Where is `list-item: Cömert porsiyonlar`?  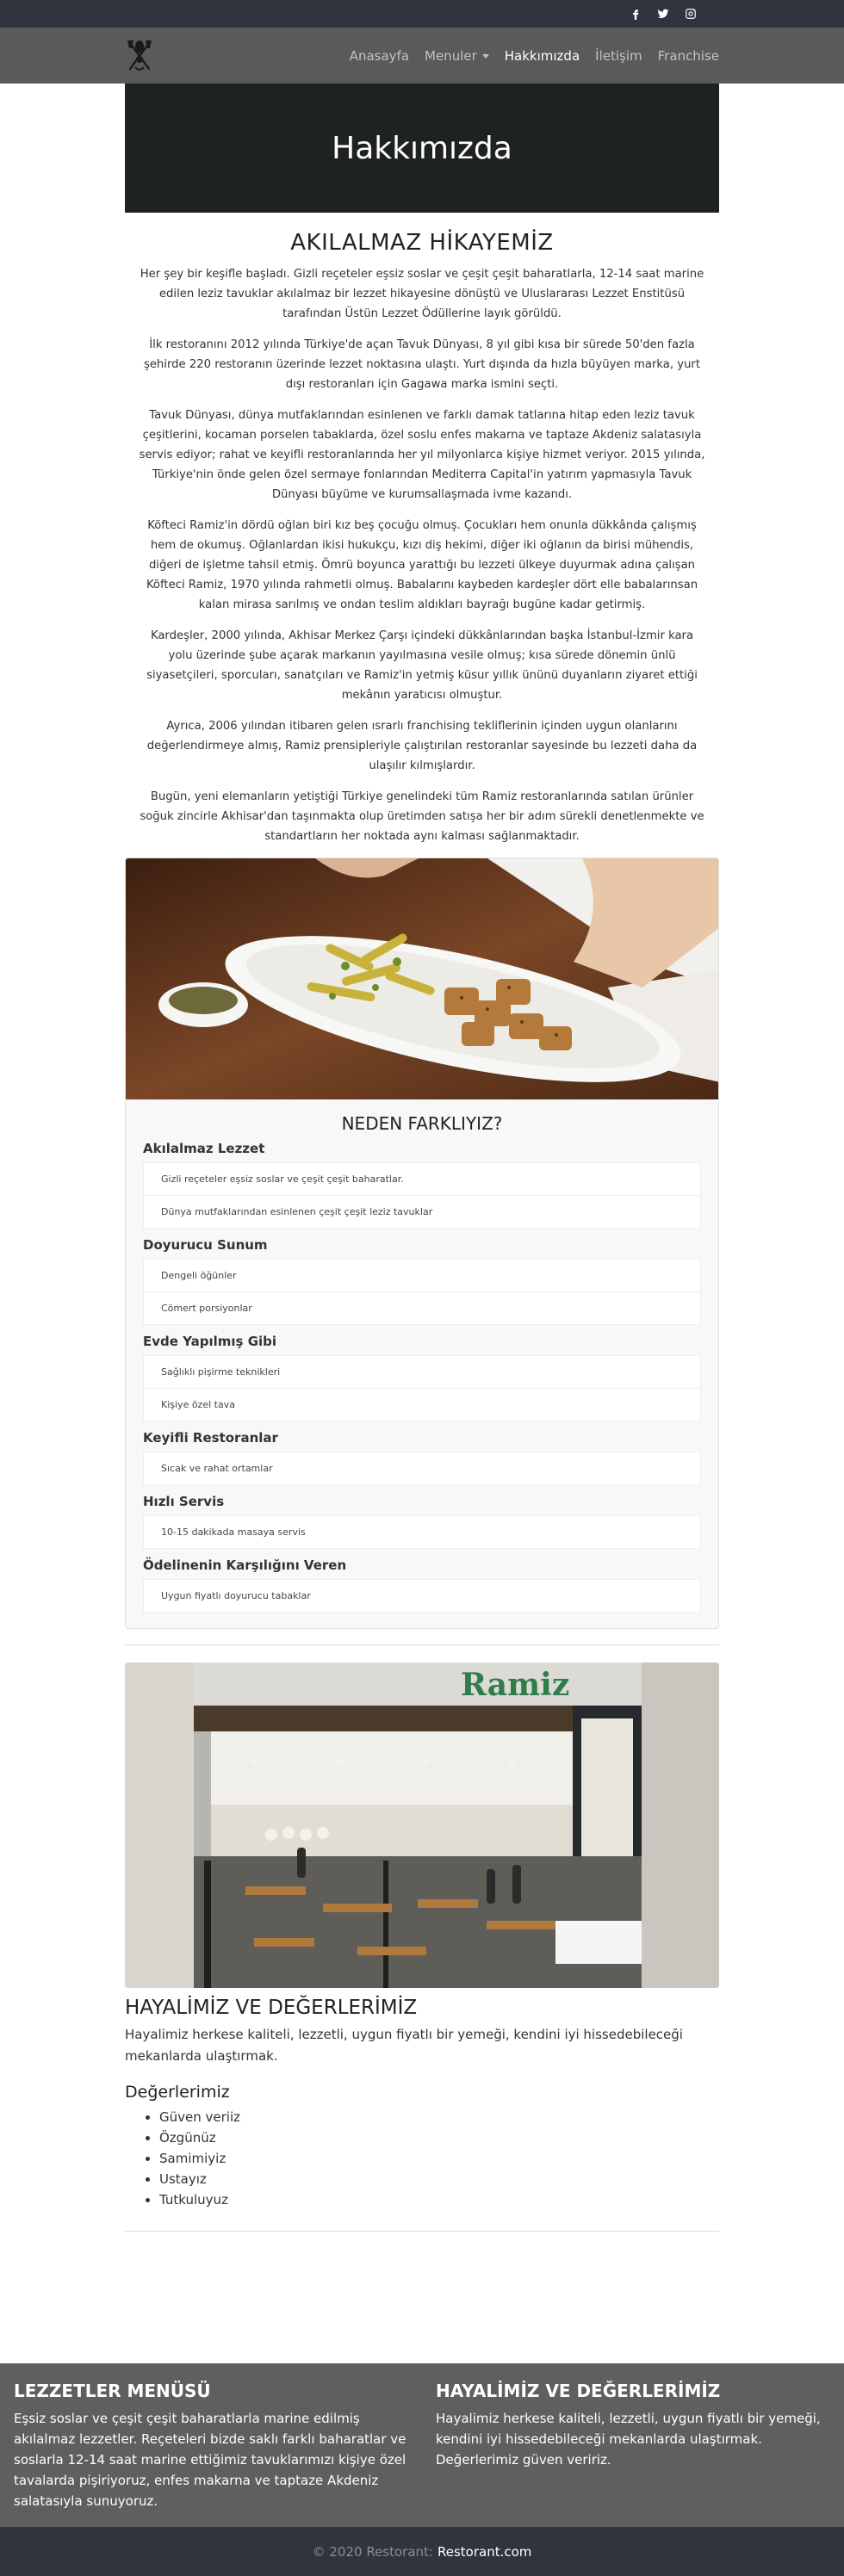 list-item: Cömert porsiyonlar is located at coordinates (422, 1308).